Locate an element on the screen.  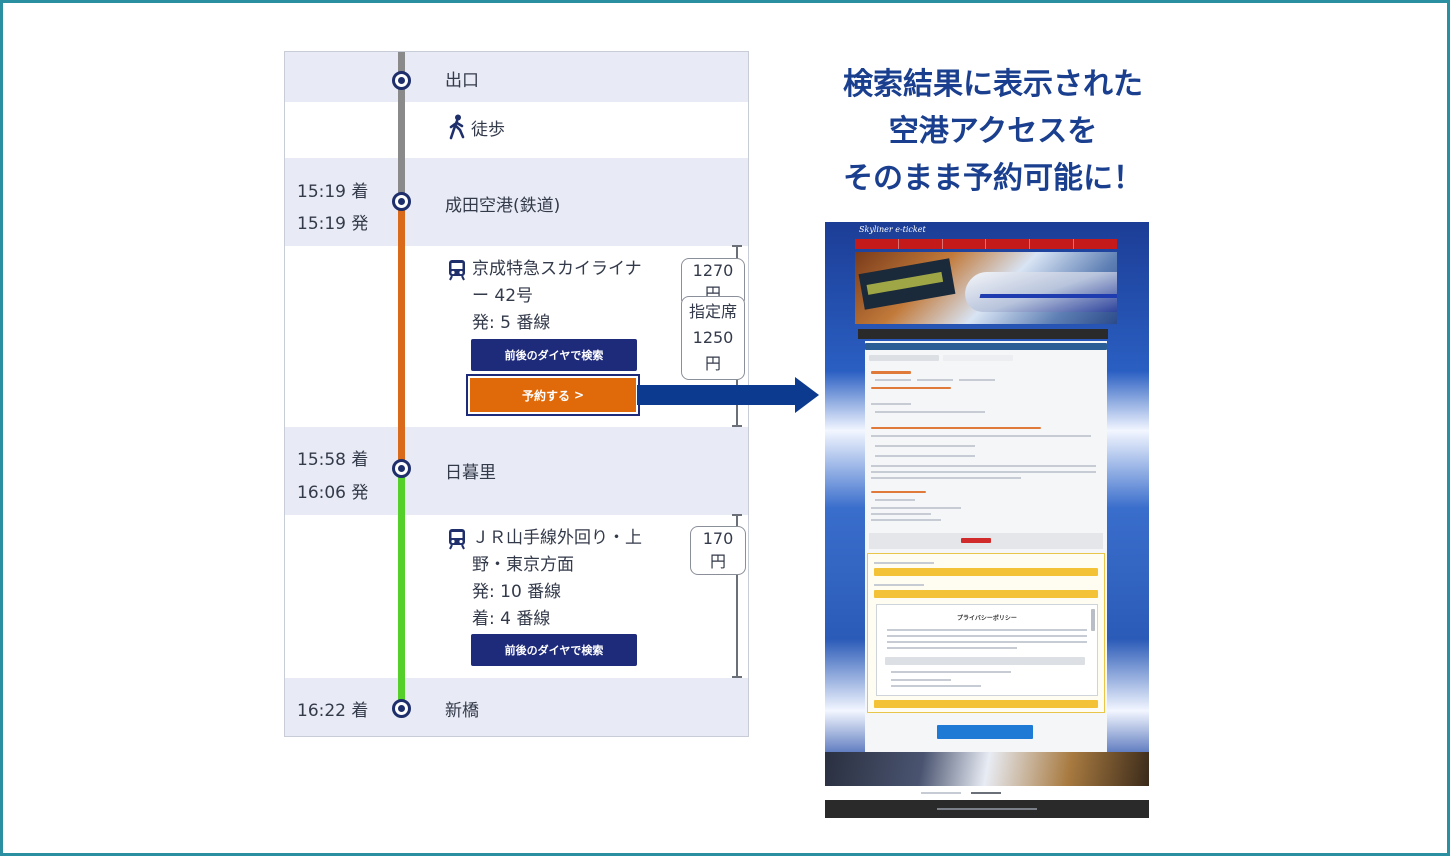
headline-line3: そのまま予約可能に！ is located at coordinates (993, 178).